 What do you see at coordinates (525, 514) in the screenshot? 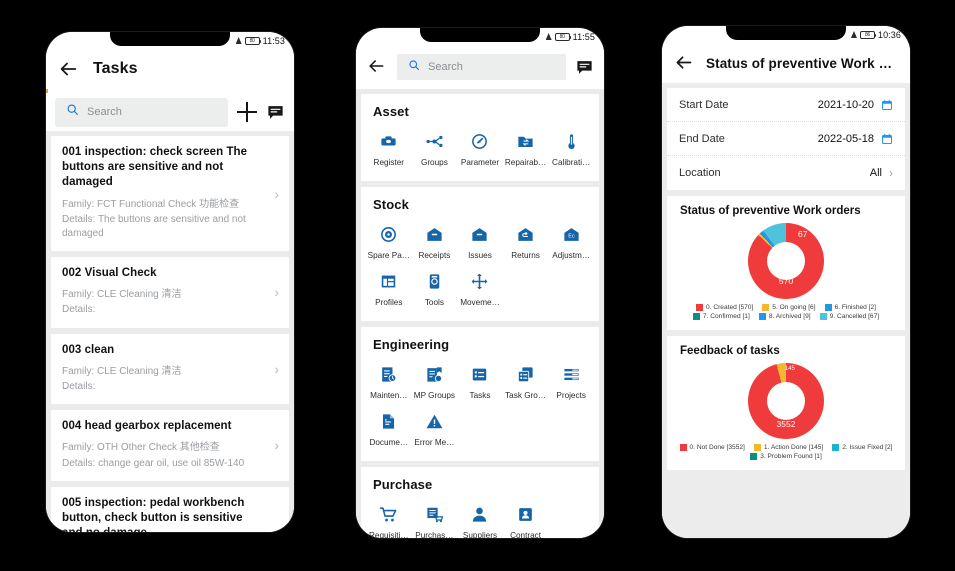
I see `contract-card-icon` at bounding box center [525, 514].